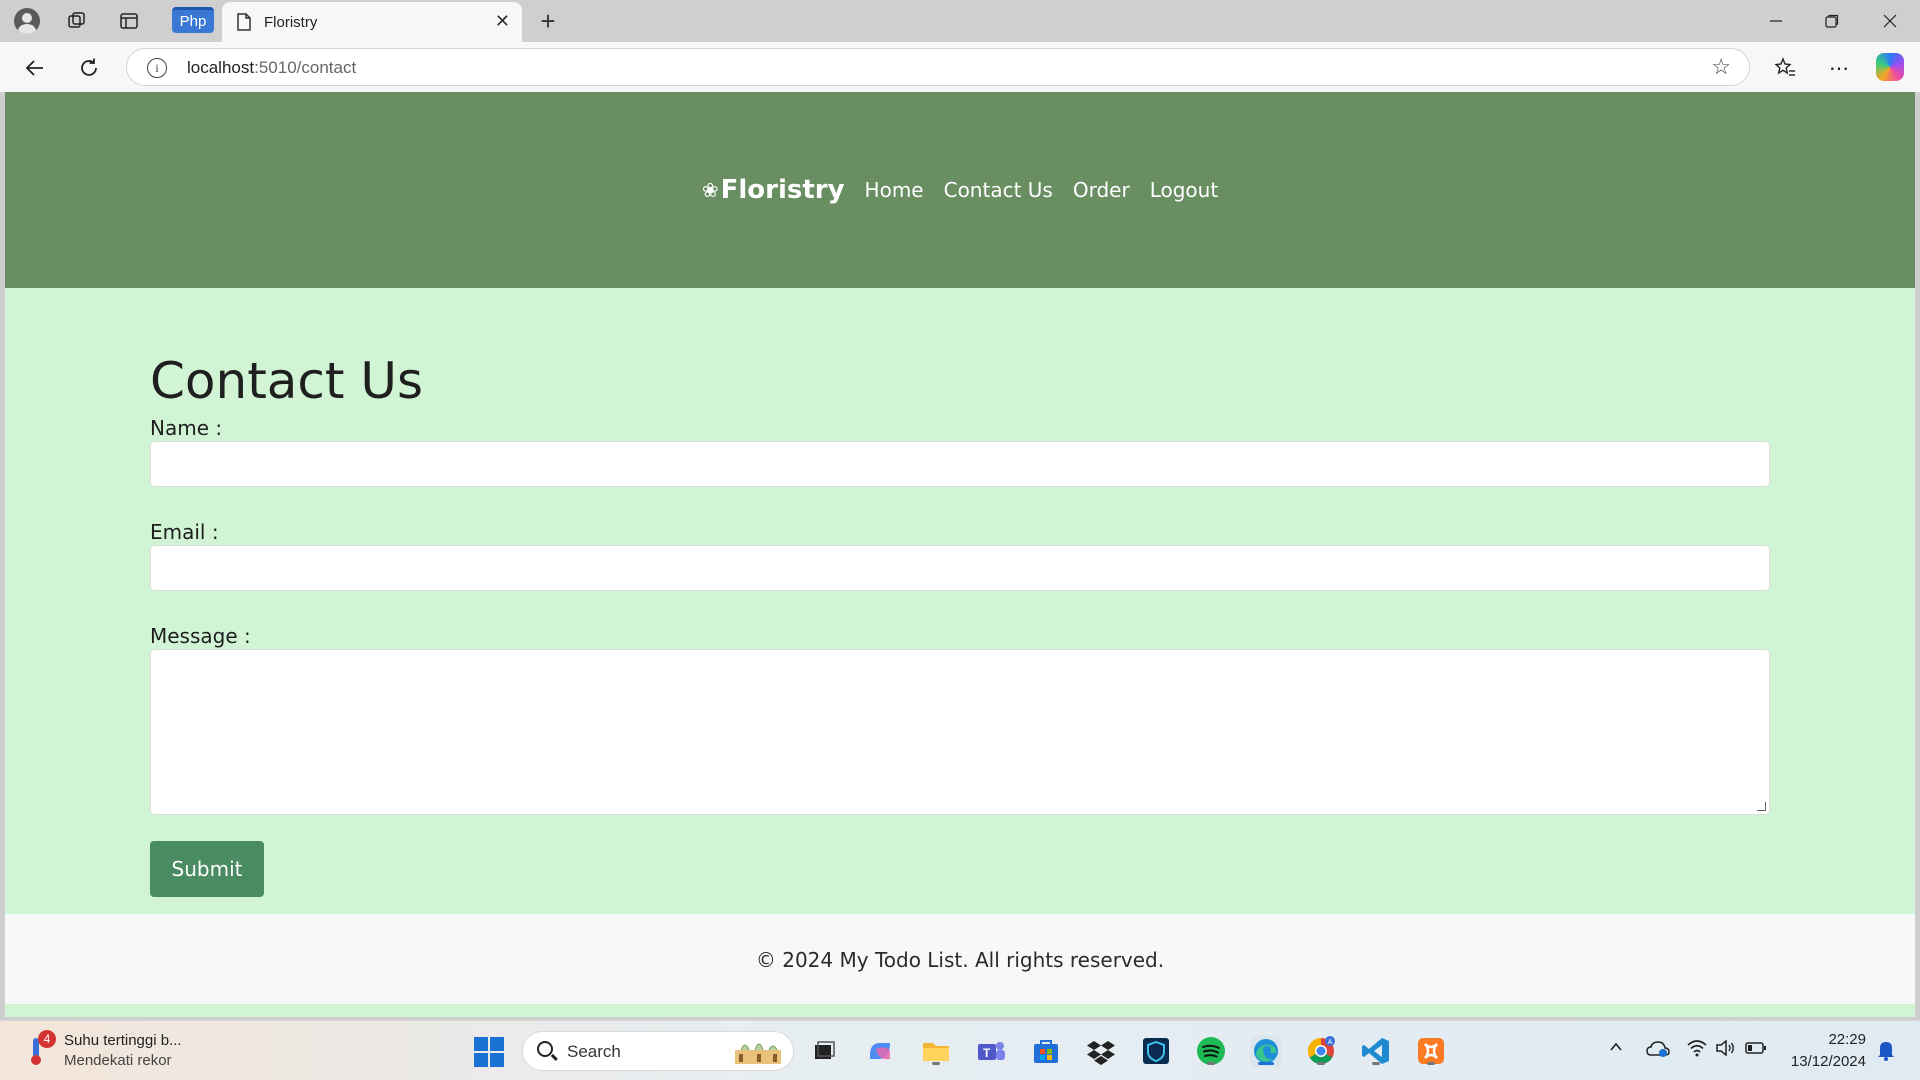 The height and width of the screenshot is (1080, 1920). Describe the element at coordinates (207, 869) in the screenshot. I see `submit-button: Submit` at that location.